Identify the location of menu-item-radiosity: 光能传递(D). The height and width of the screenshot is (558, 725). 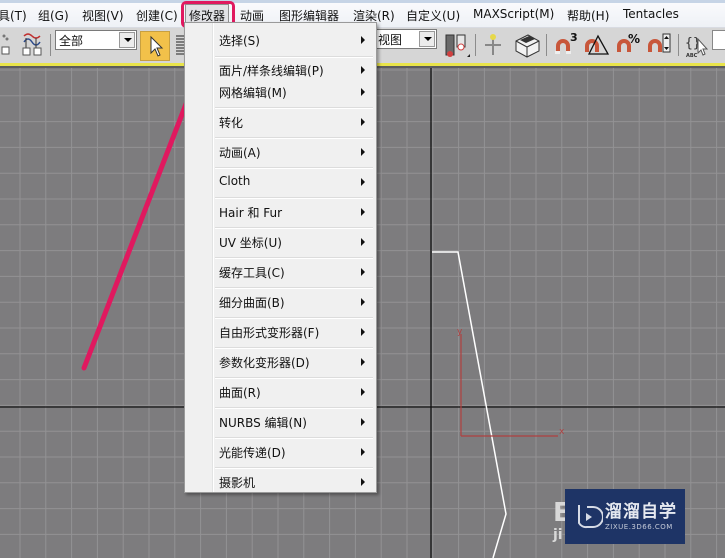
(280, 451).